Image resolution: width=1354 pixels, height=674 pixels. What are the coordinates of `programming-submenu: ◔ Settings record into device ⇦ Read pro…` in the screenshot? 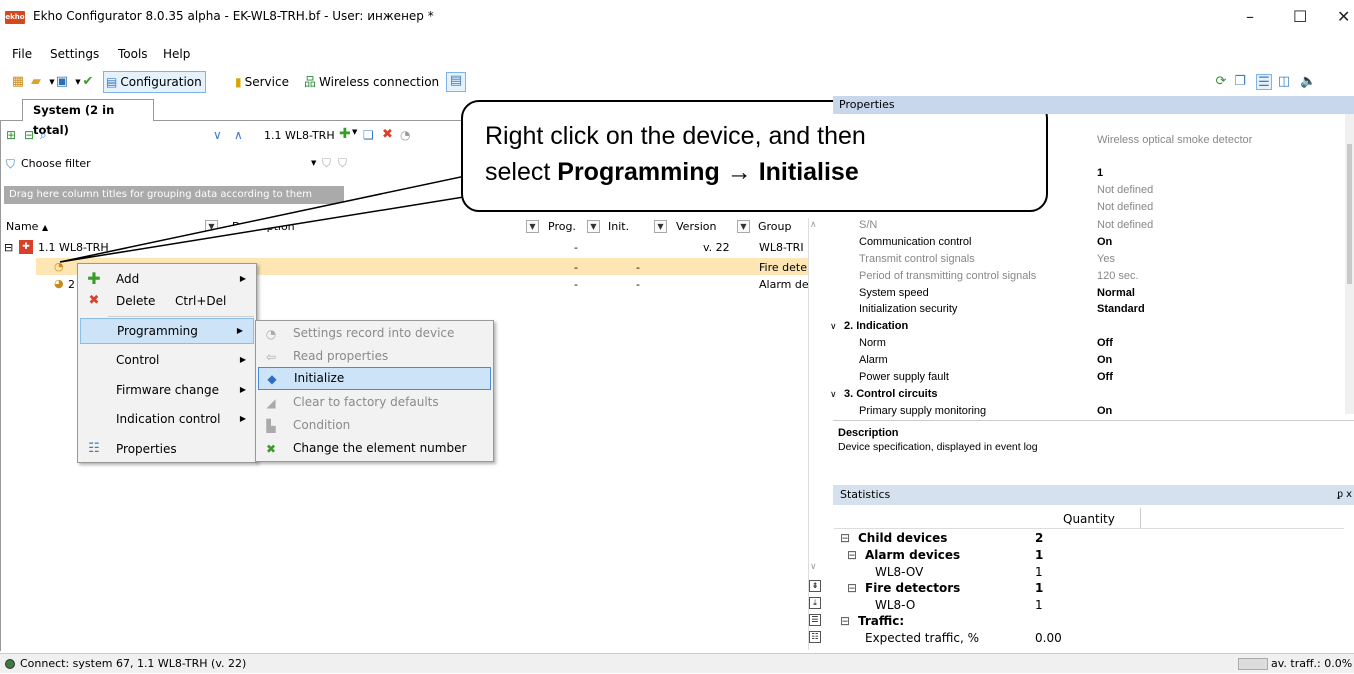 It's located at (374, 391).